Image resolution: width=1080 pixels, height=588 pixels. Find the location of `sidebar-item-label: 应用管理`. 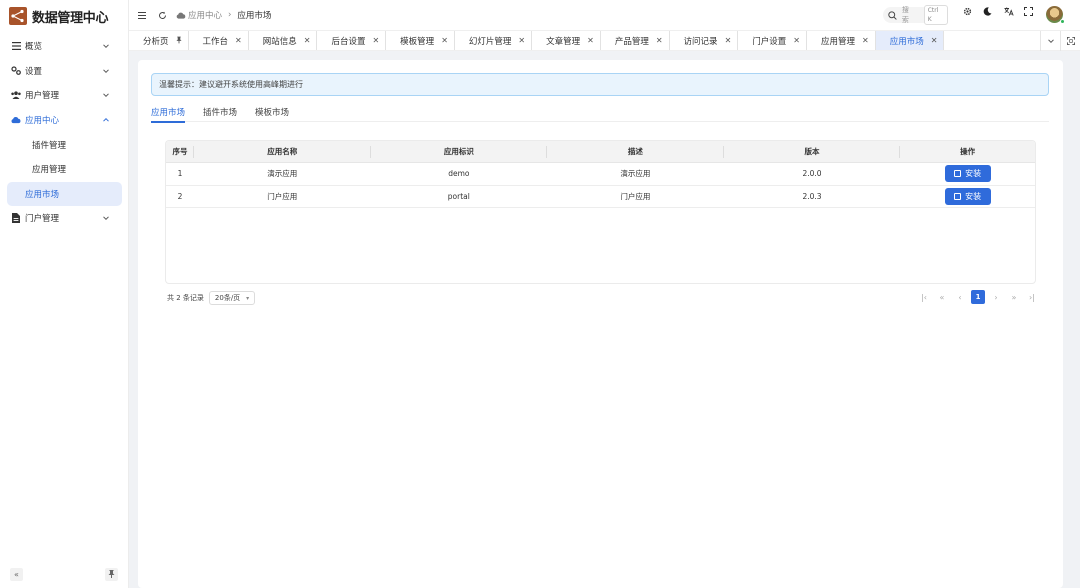

sidebar-item-label: 应用管理 is located at coordinates (49, 170).